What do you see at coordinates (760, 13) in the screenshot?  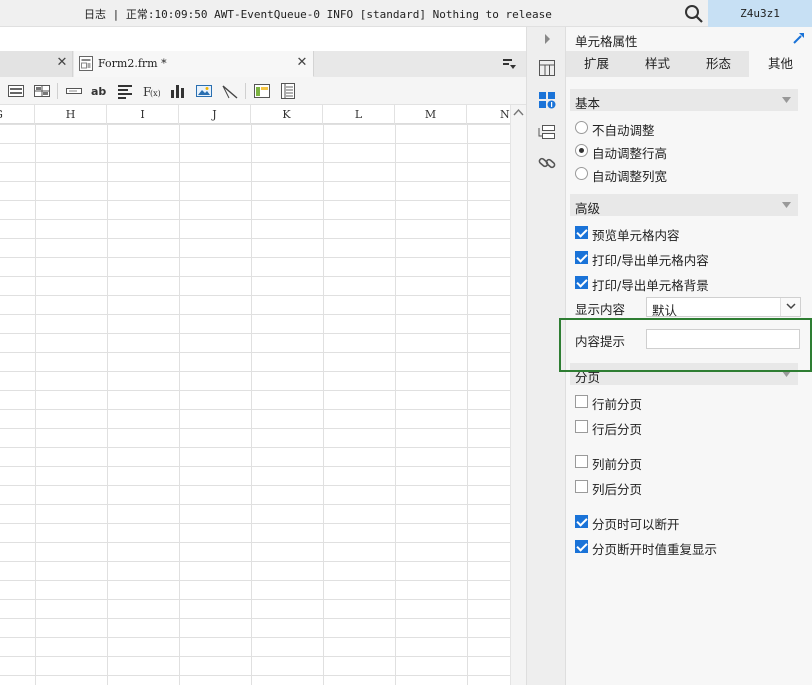 I see `user-account: Z4u3z1` at bounding box center [760, 13].